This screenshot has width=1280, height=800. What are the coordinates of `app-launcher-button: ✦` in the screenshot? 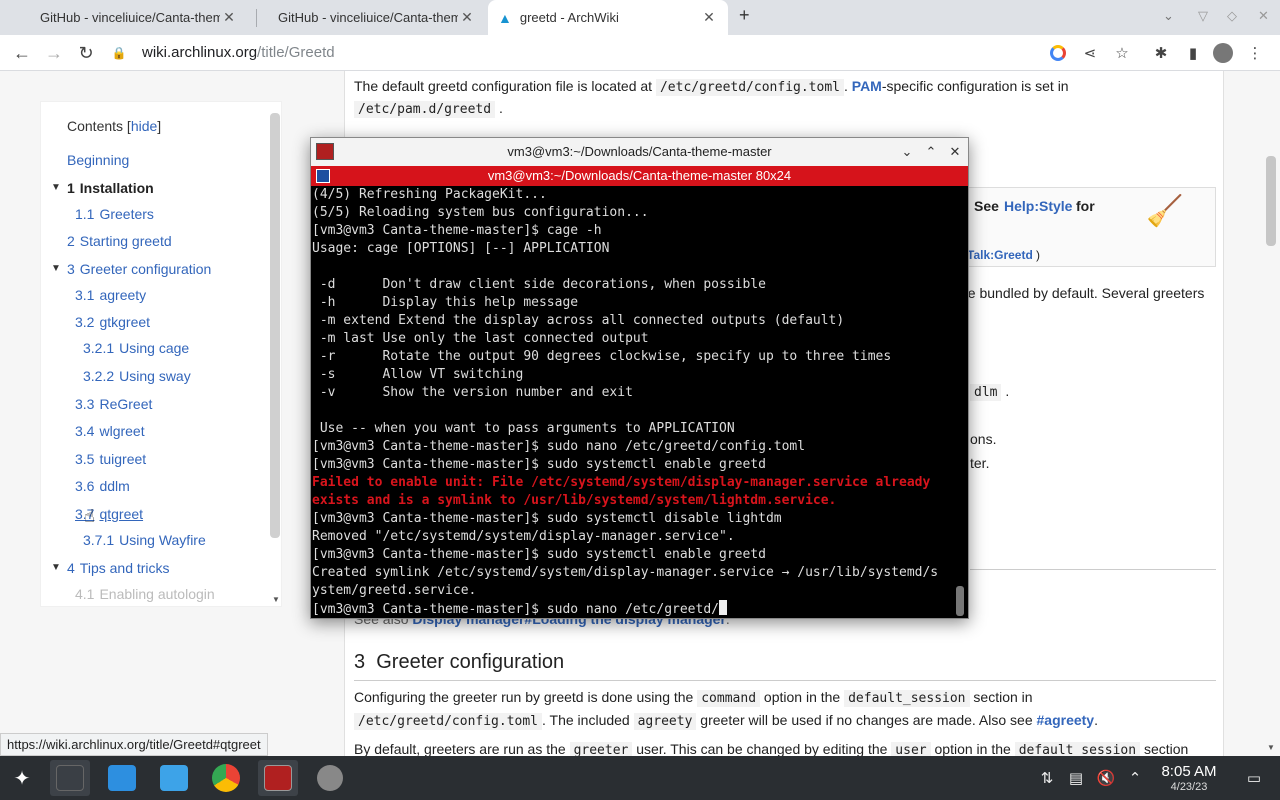 It's located at (22, 778).